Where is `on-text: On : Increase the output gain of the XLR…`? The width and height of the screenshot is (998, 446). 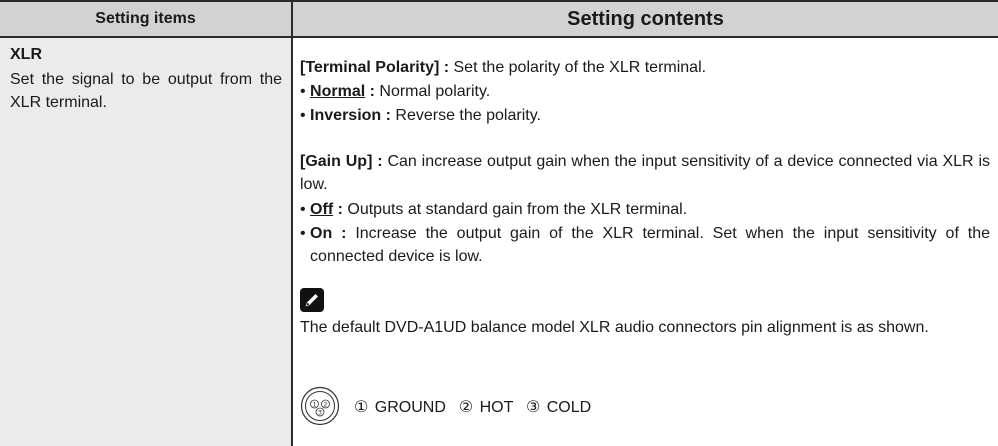 on-text: On : Increase the output gain of the XLR… is located at coordinates (650, 245).